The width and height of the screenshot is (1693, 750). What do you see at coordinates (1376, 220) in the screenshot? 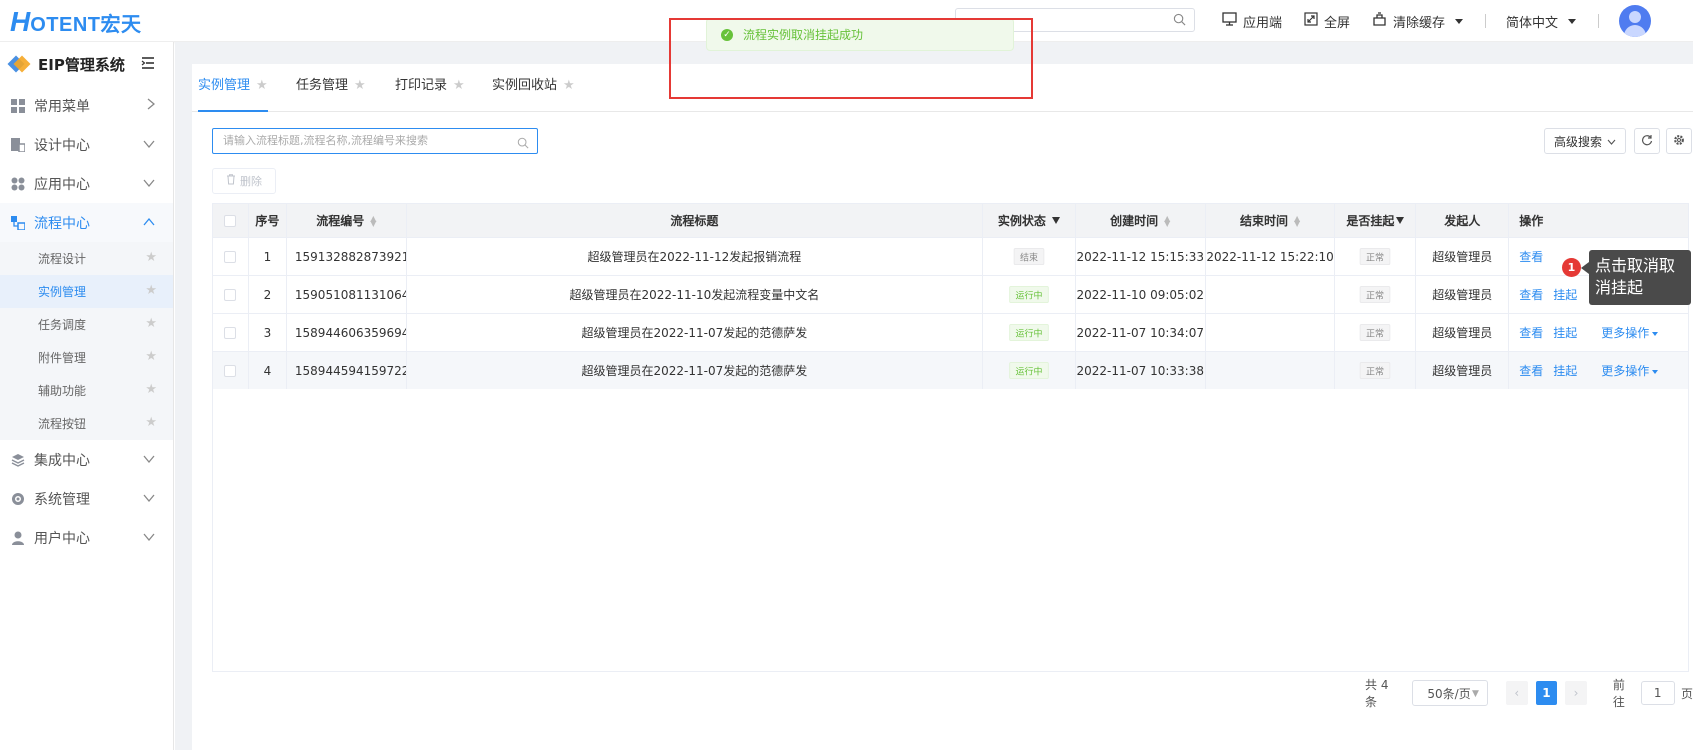
I see `header-suspended: 是否挂起` at bounding box center [1376, 220].